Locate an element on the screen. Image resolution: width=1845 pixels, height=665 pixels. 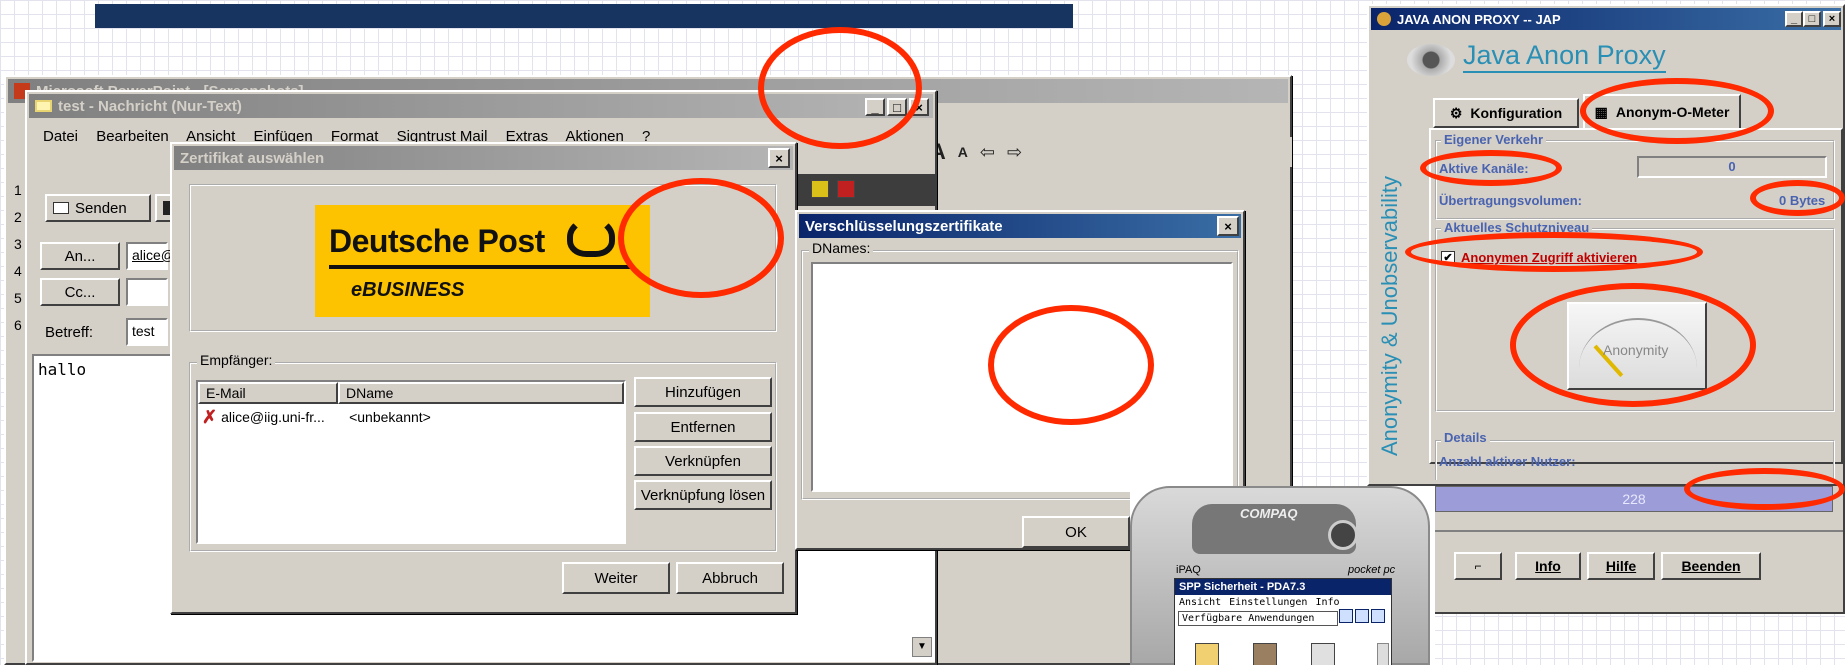
minimize-to-tray-button: ⌐ is located at coordinates (1478, 566).